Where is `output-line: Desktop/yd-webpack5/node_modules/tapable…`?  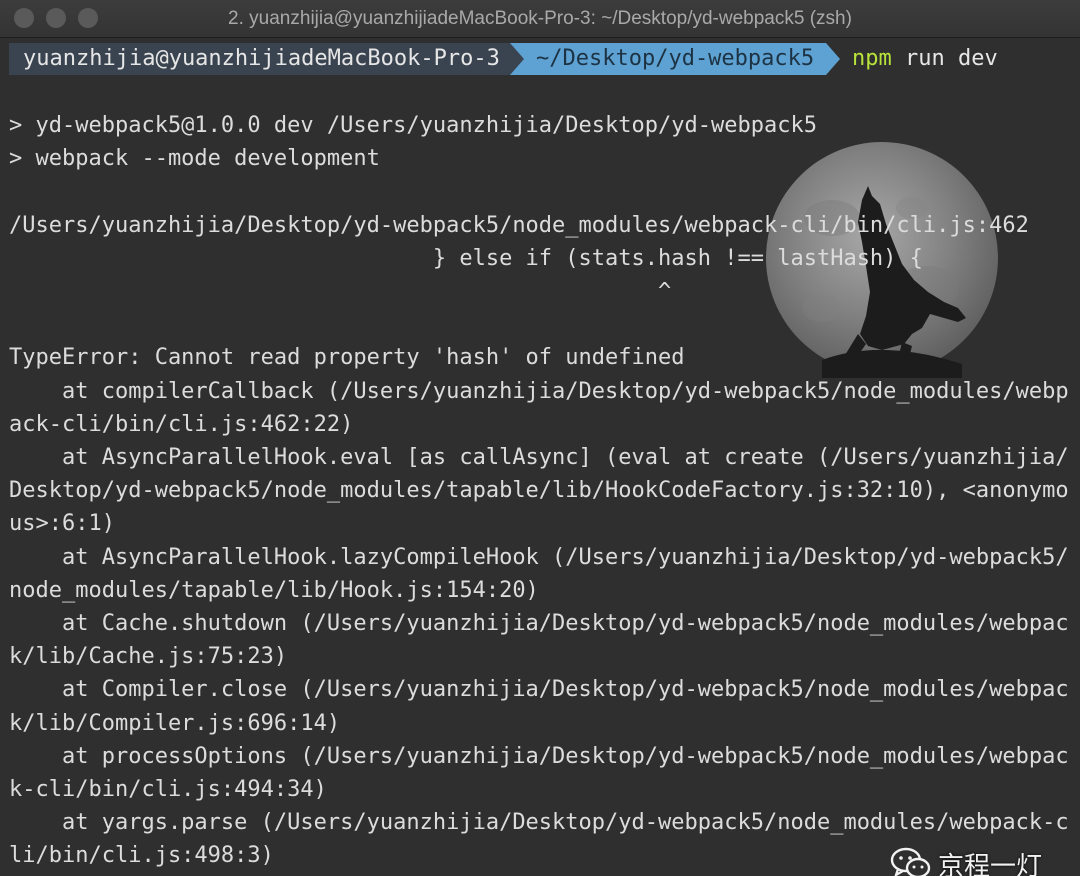 output-line: Desktop/yd-webpack5/node_modules/tapable… is located at coordinates (539, 491).